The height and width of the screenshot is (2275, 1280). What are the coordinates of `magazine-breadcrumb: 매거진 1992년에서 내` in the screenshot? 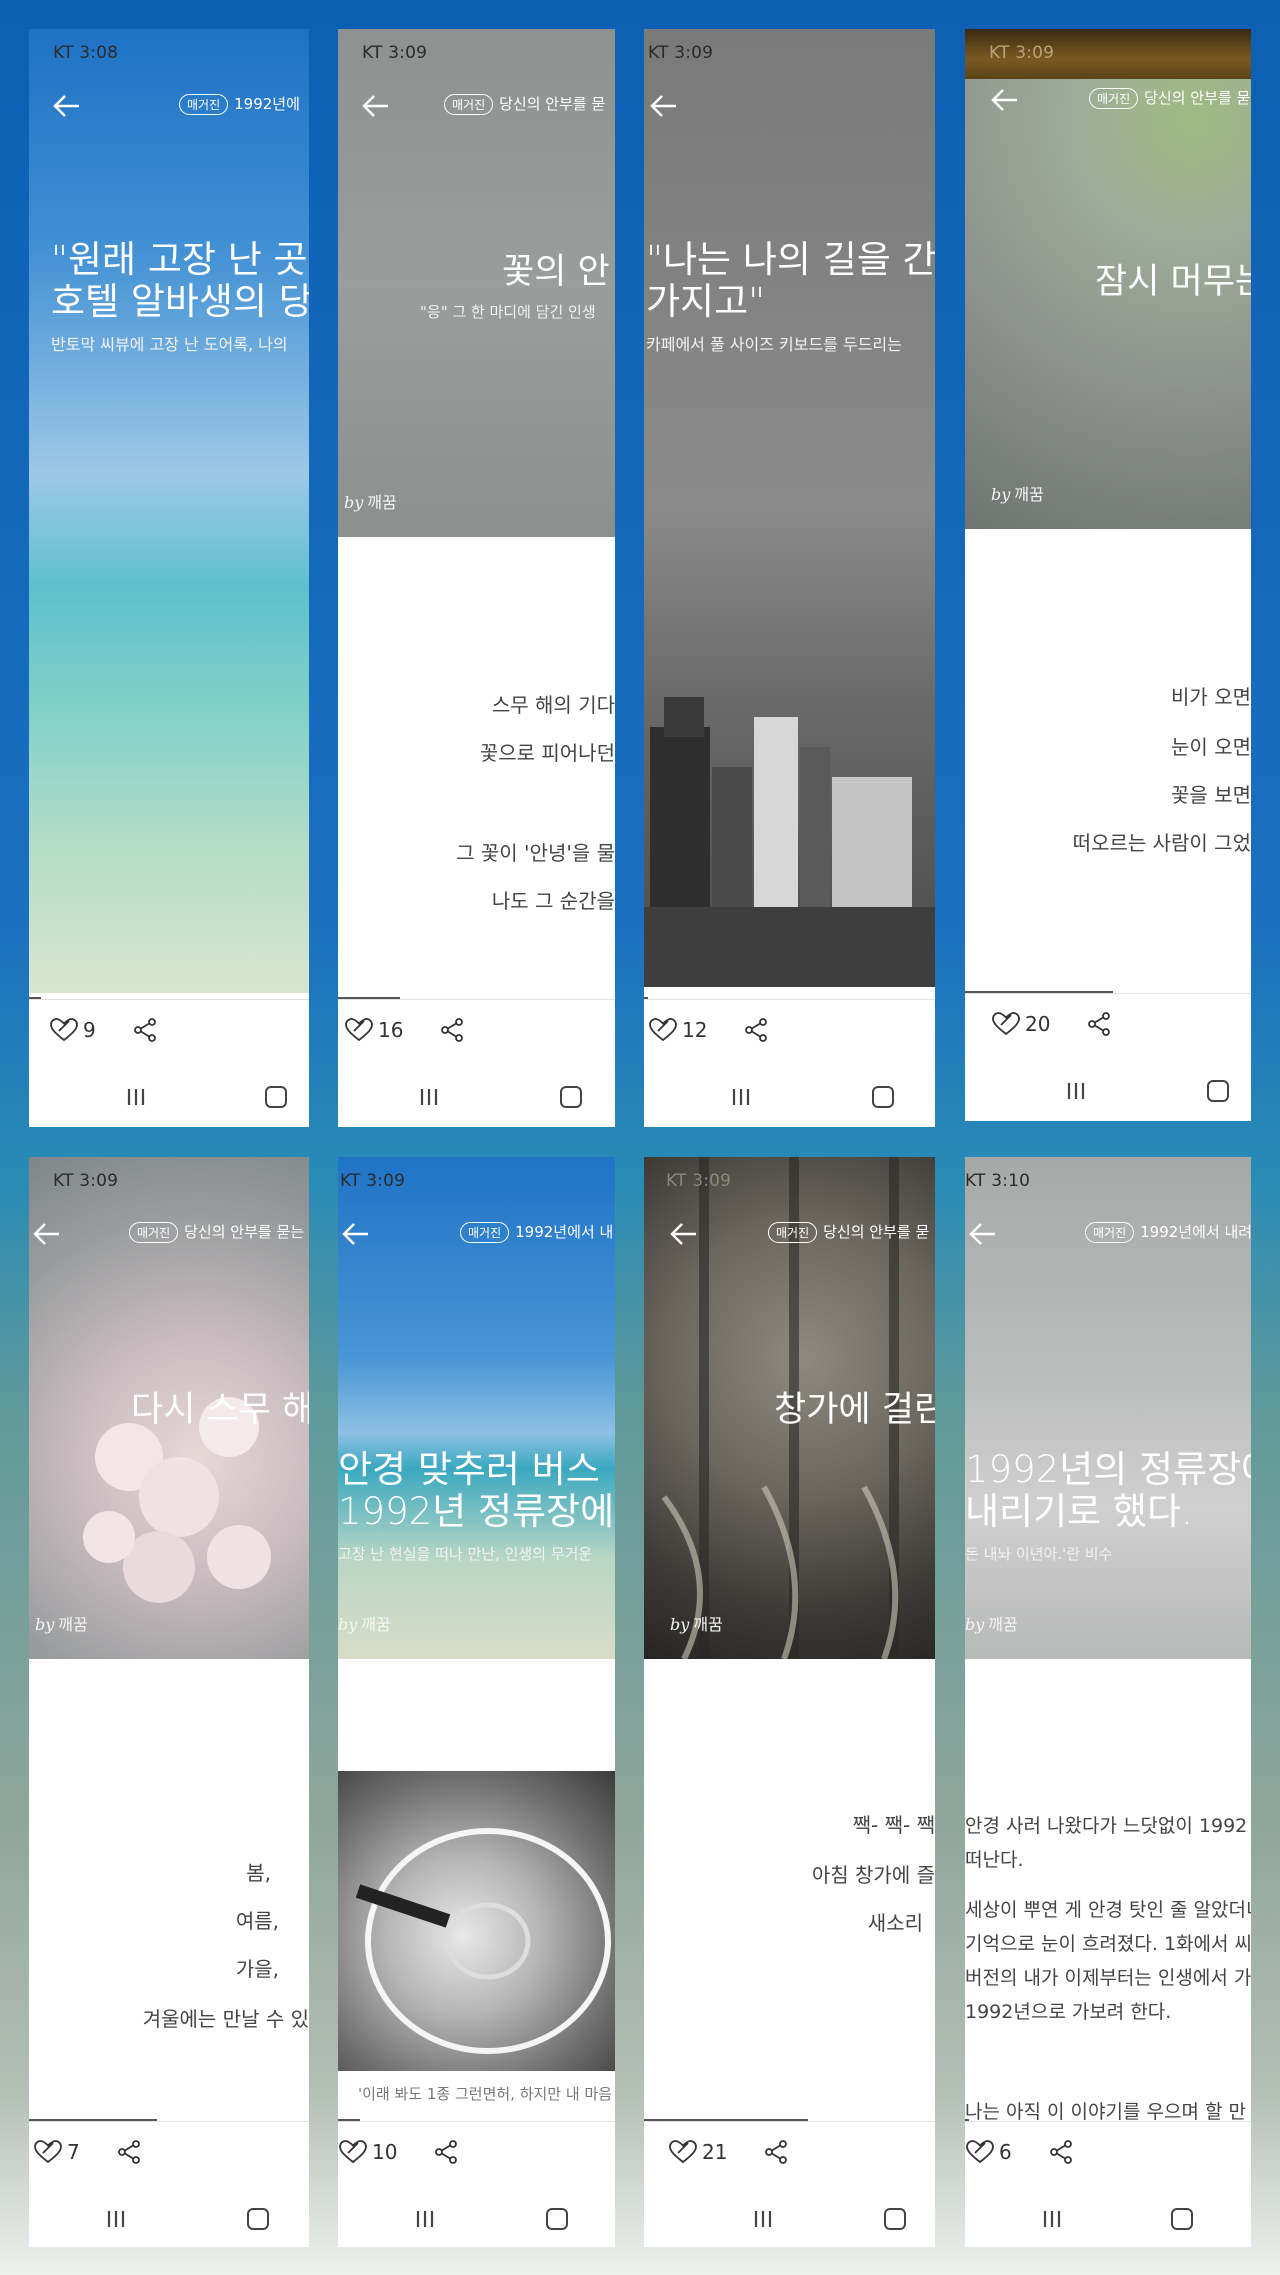 It's located at (536, 1232).